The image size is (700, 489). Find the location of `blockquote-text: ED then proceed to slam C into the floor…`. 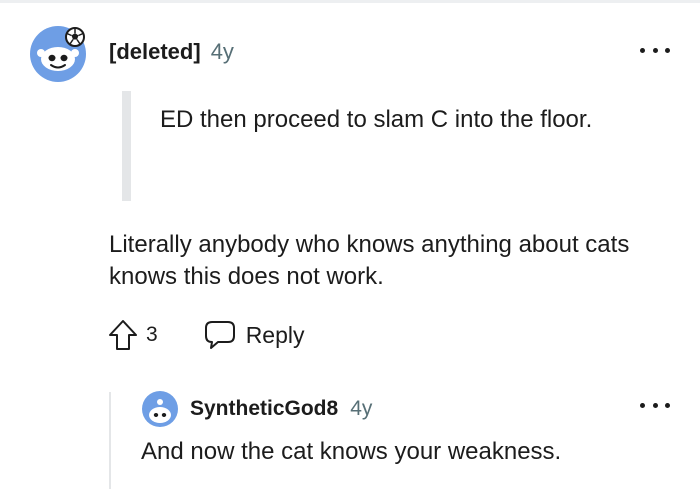

blockquote-text: ED then proceed to slam C into the floor… is located at coordinates (376, 119).